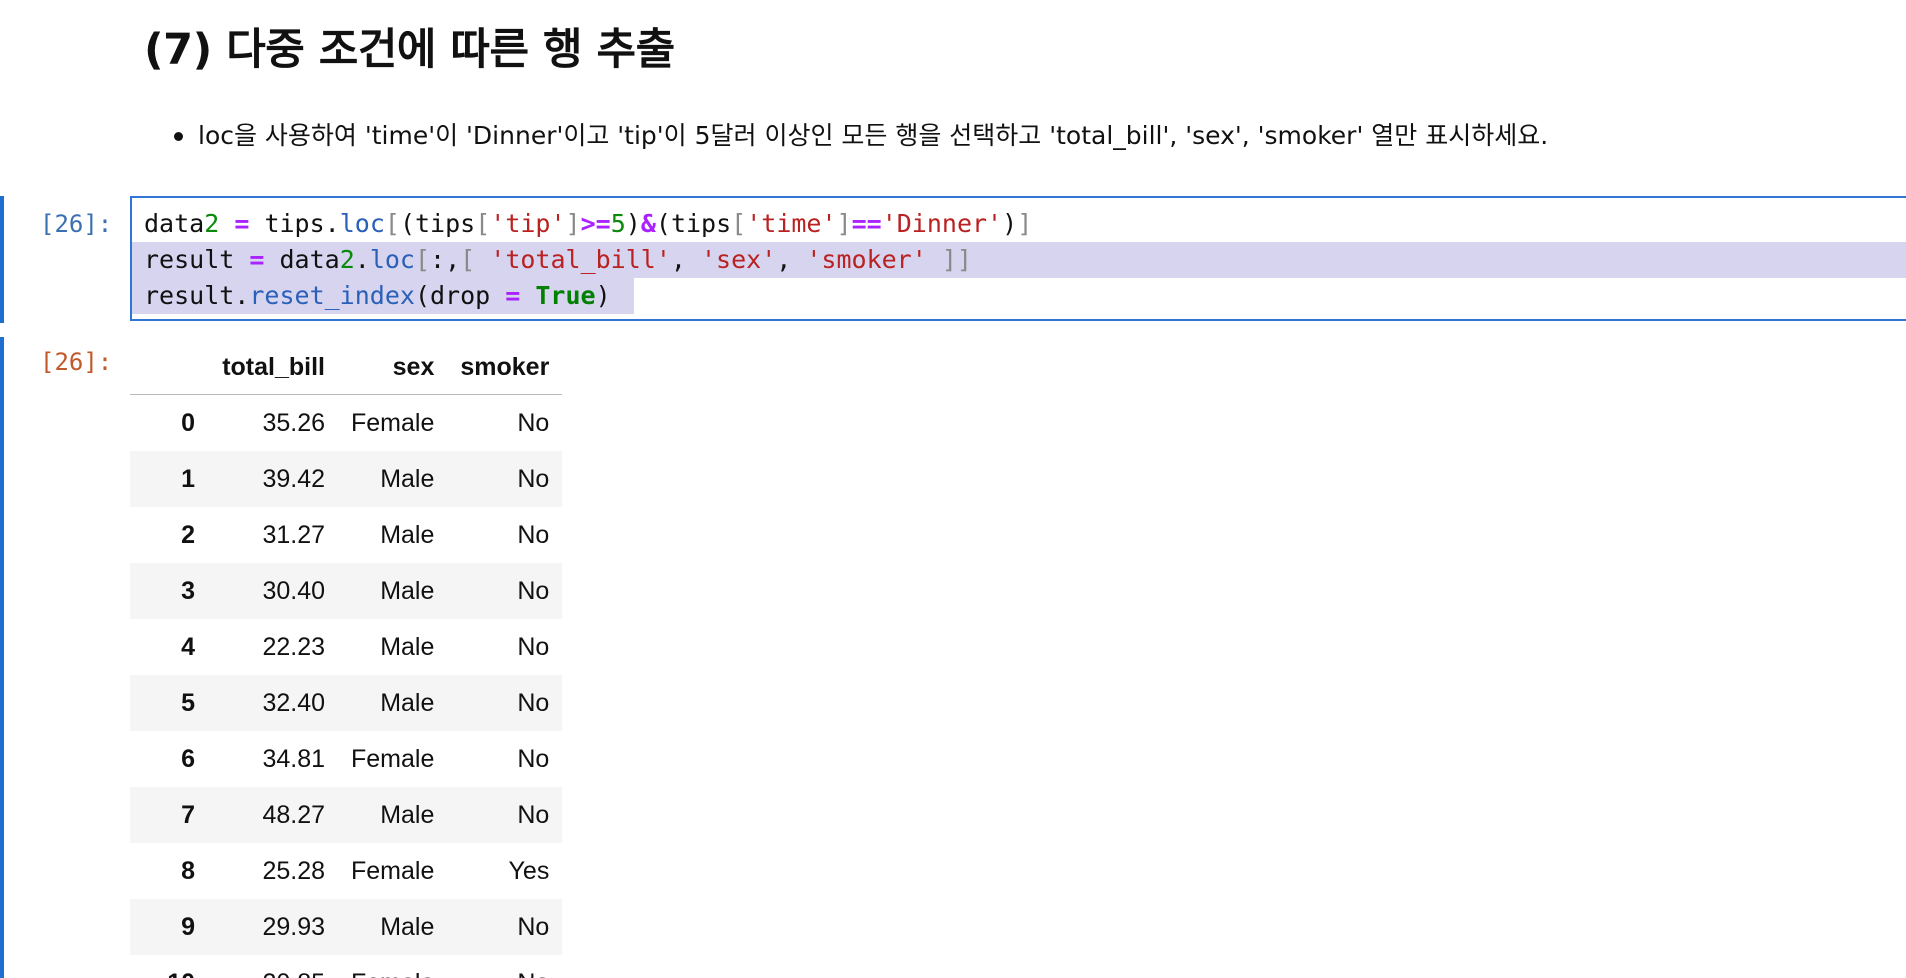 Image resolution: width=1906 pixels, height=978 pixels. Describe the element at coordinates (188, 814) in the screenshot. I see `row-index: 7` at that location.